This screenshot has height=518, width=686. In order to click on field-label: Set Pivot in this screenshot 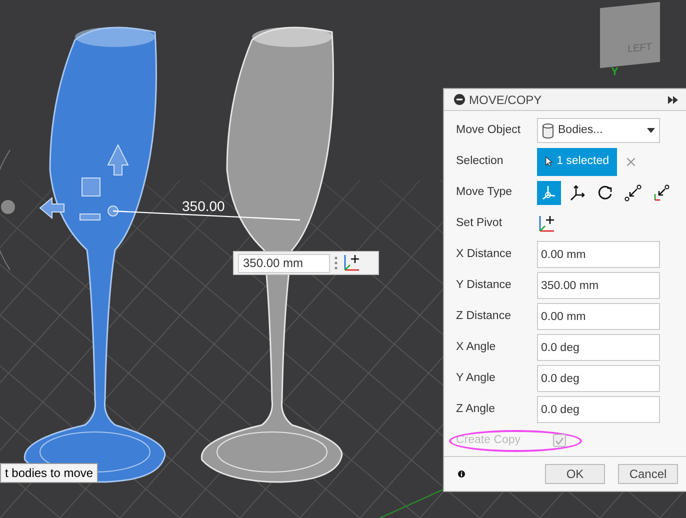, I will do `click(480, 224)`.